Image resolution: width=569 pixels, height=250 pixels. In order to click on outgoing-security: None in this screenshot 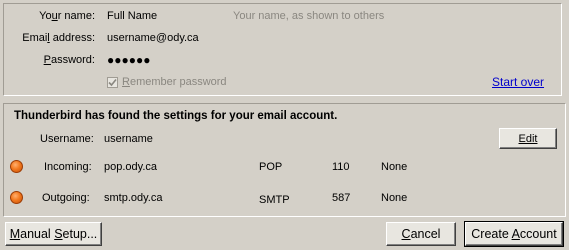, I will do `click(394, 198)`.